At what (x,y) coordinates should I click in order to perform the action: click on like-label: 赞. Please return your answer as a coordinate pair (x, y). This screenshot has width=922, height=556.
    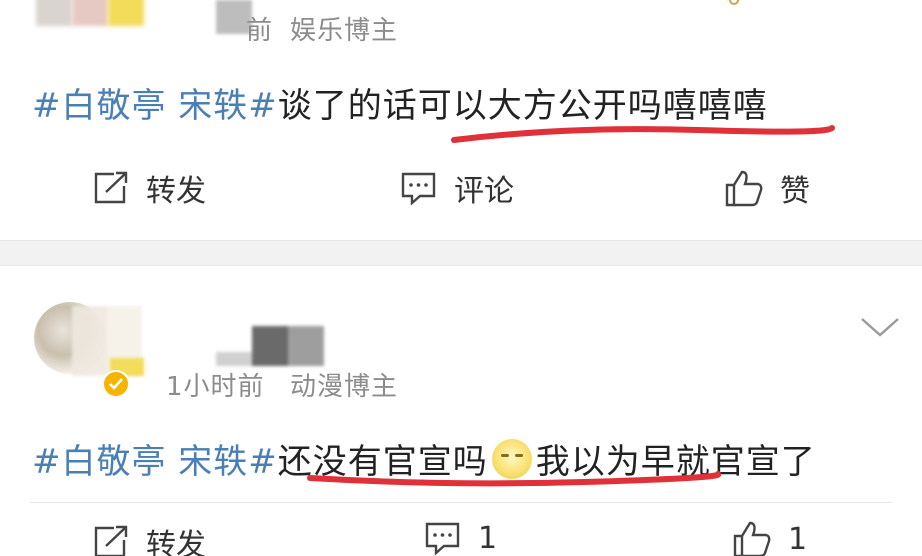
    Looking at the image, I should click on (795, 191).